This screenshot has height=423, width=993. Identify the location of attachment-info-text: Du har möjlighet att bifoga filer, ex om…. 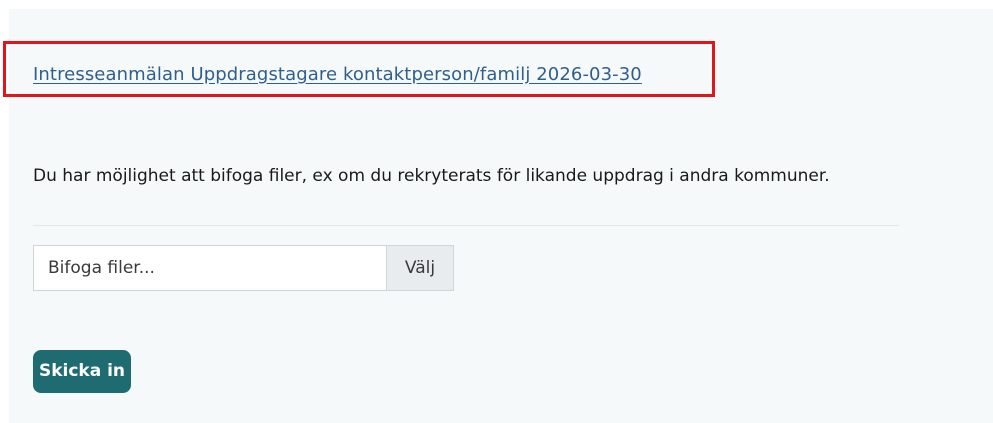
(431, 176).